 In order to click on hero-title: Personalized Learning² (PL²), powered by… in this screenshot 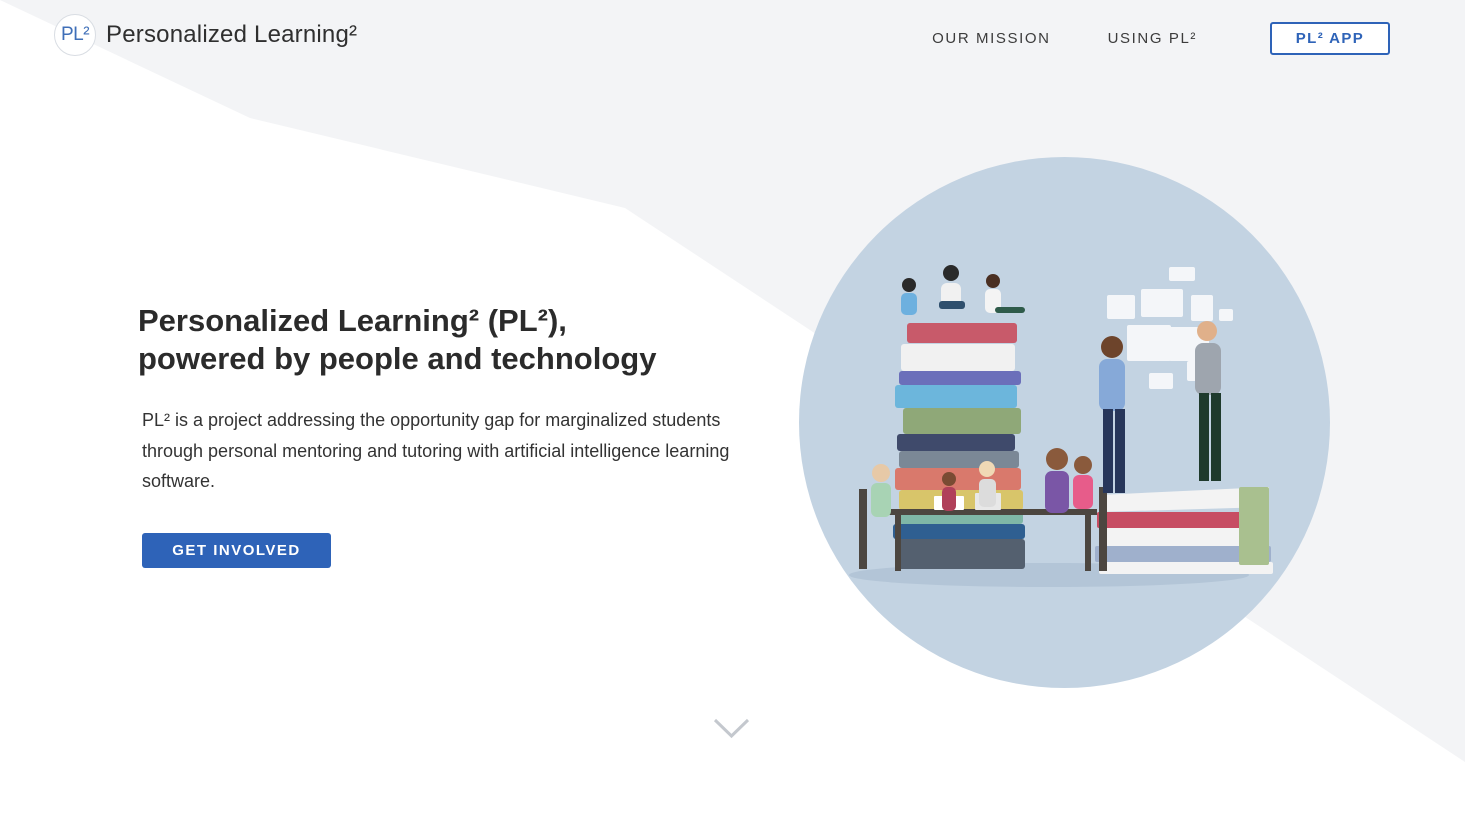, I will do `click(448, 340)`.